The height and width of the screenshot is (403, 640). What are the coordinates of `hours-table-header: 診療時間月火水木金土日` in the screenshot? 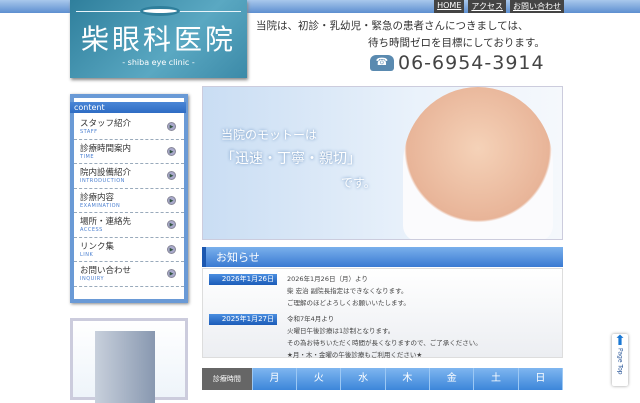 It's located at (382, 379).